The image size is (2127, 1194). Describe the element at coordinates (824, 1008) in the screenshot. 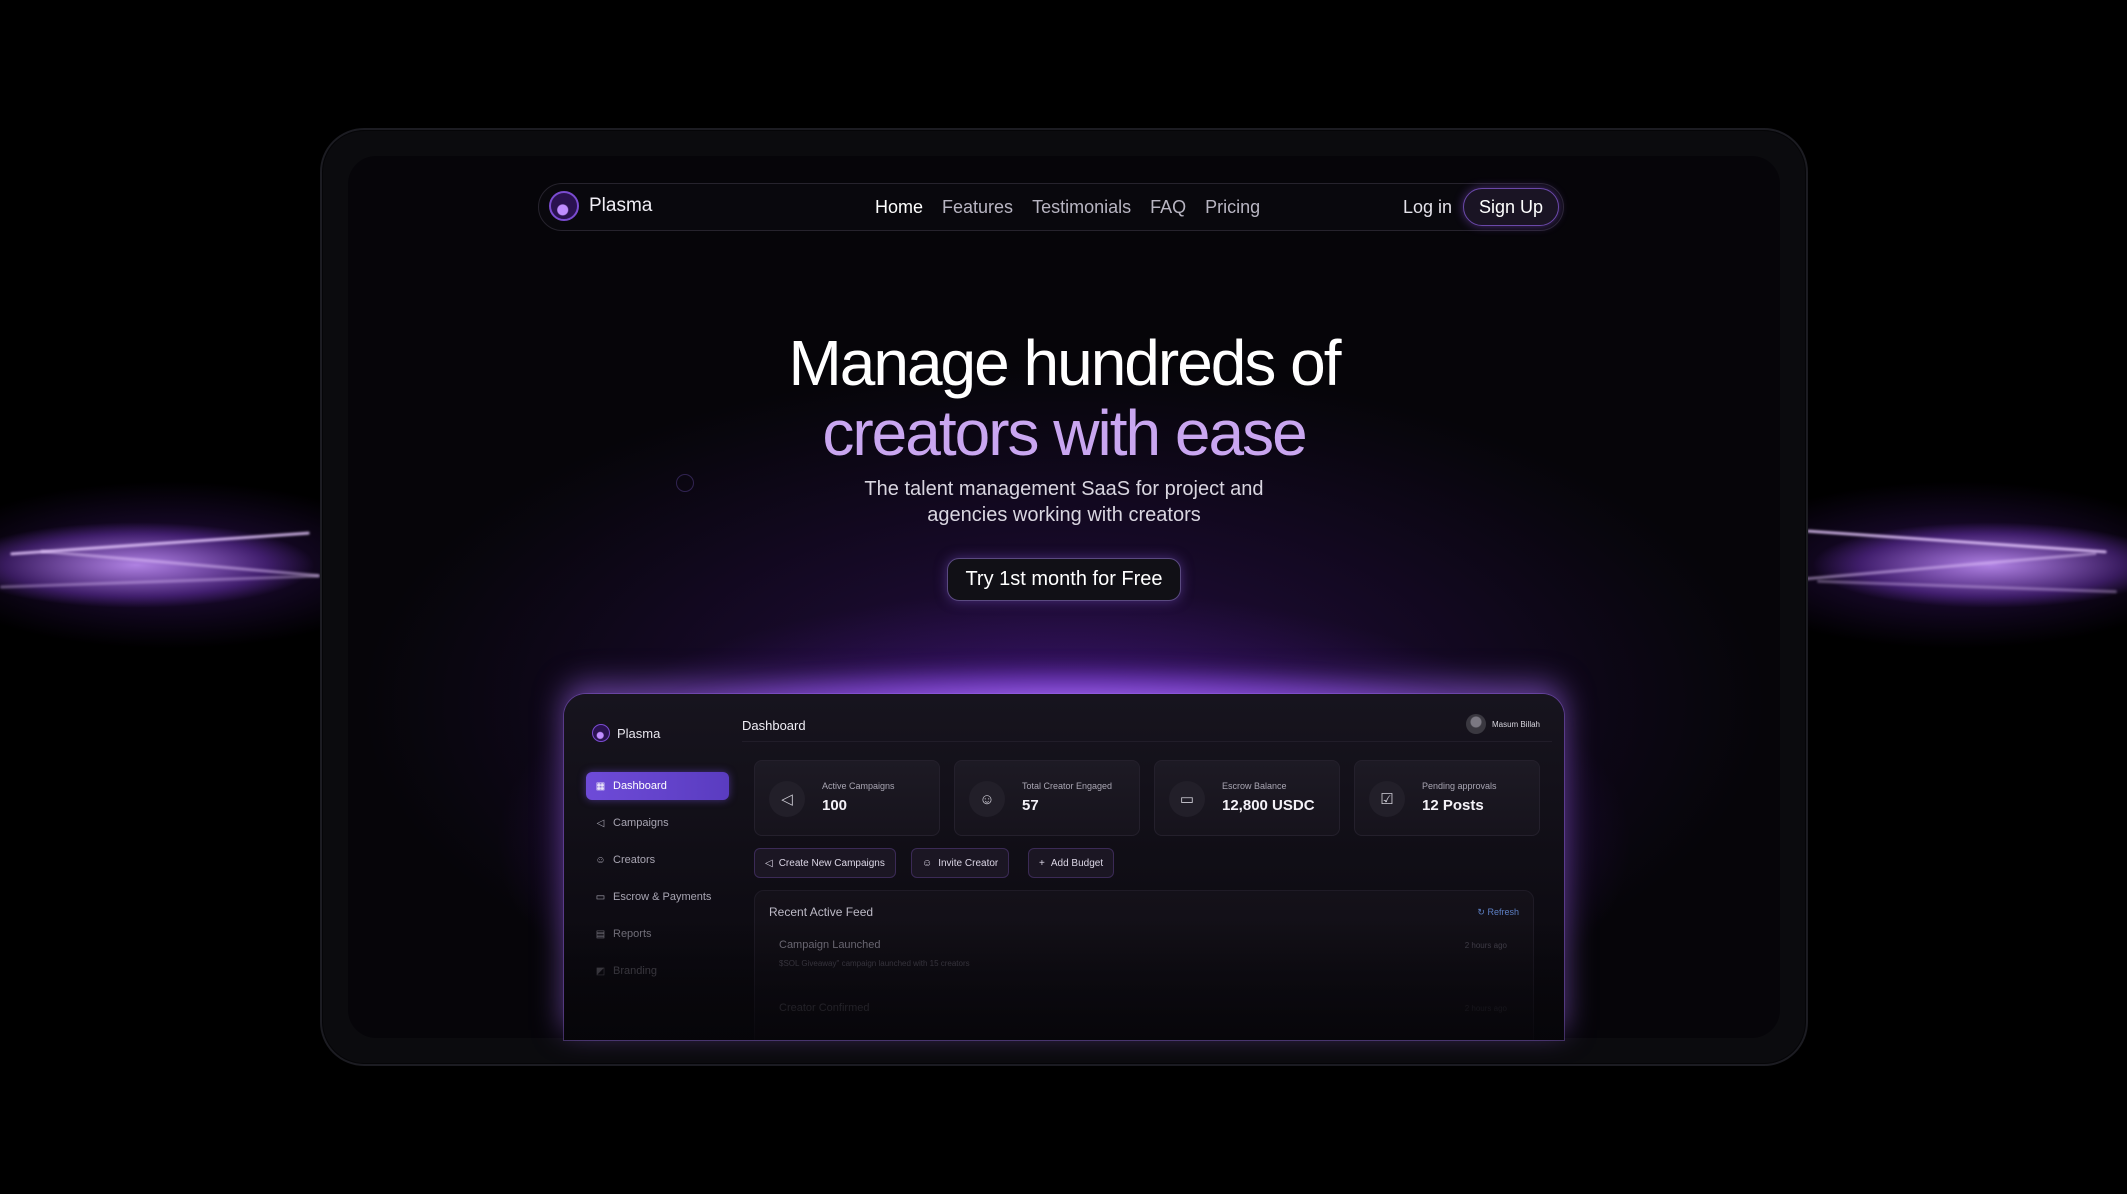

I see `feed-item-title: Creator Confirmed` at that location.